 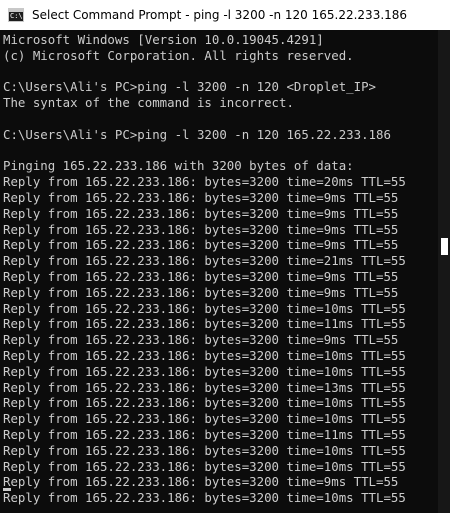 I want to click on vertical-scrollbar, so click(x=444, y=271).